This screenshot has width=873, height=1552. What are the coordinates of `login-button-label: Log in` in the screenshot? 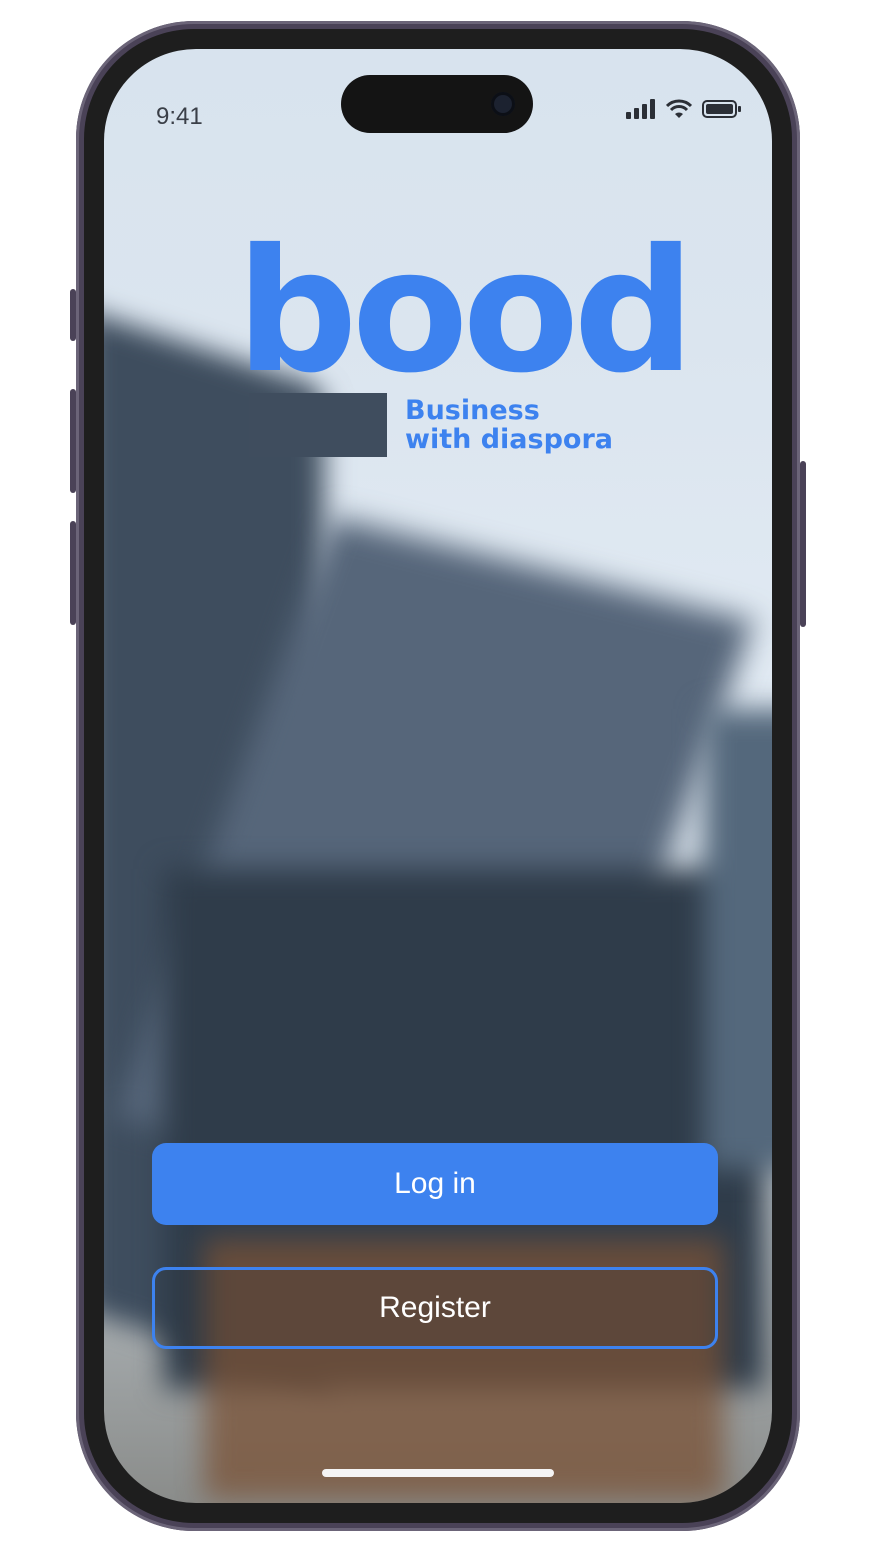 It's located at (435, 1183).